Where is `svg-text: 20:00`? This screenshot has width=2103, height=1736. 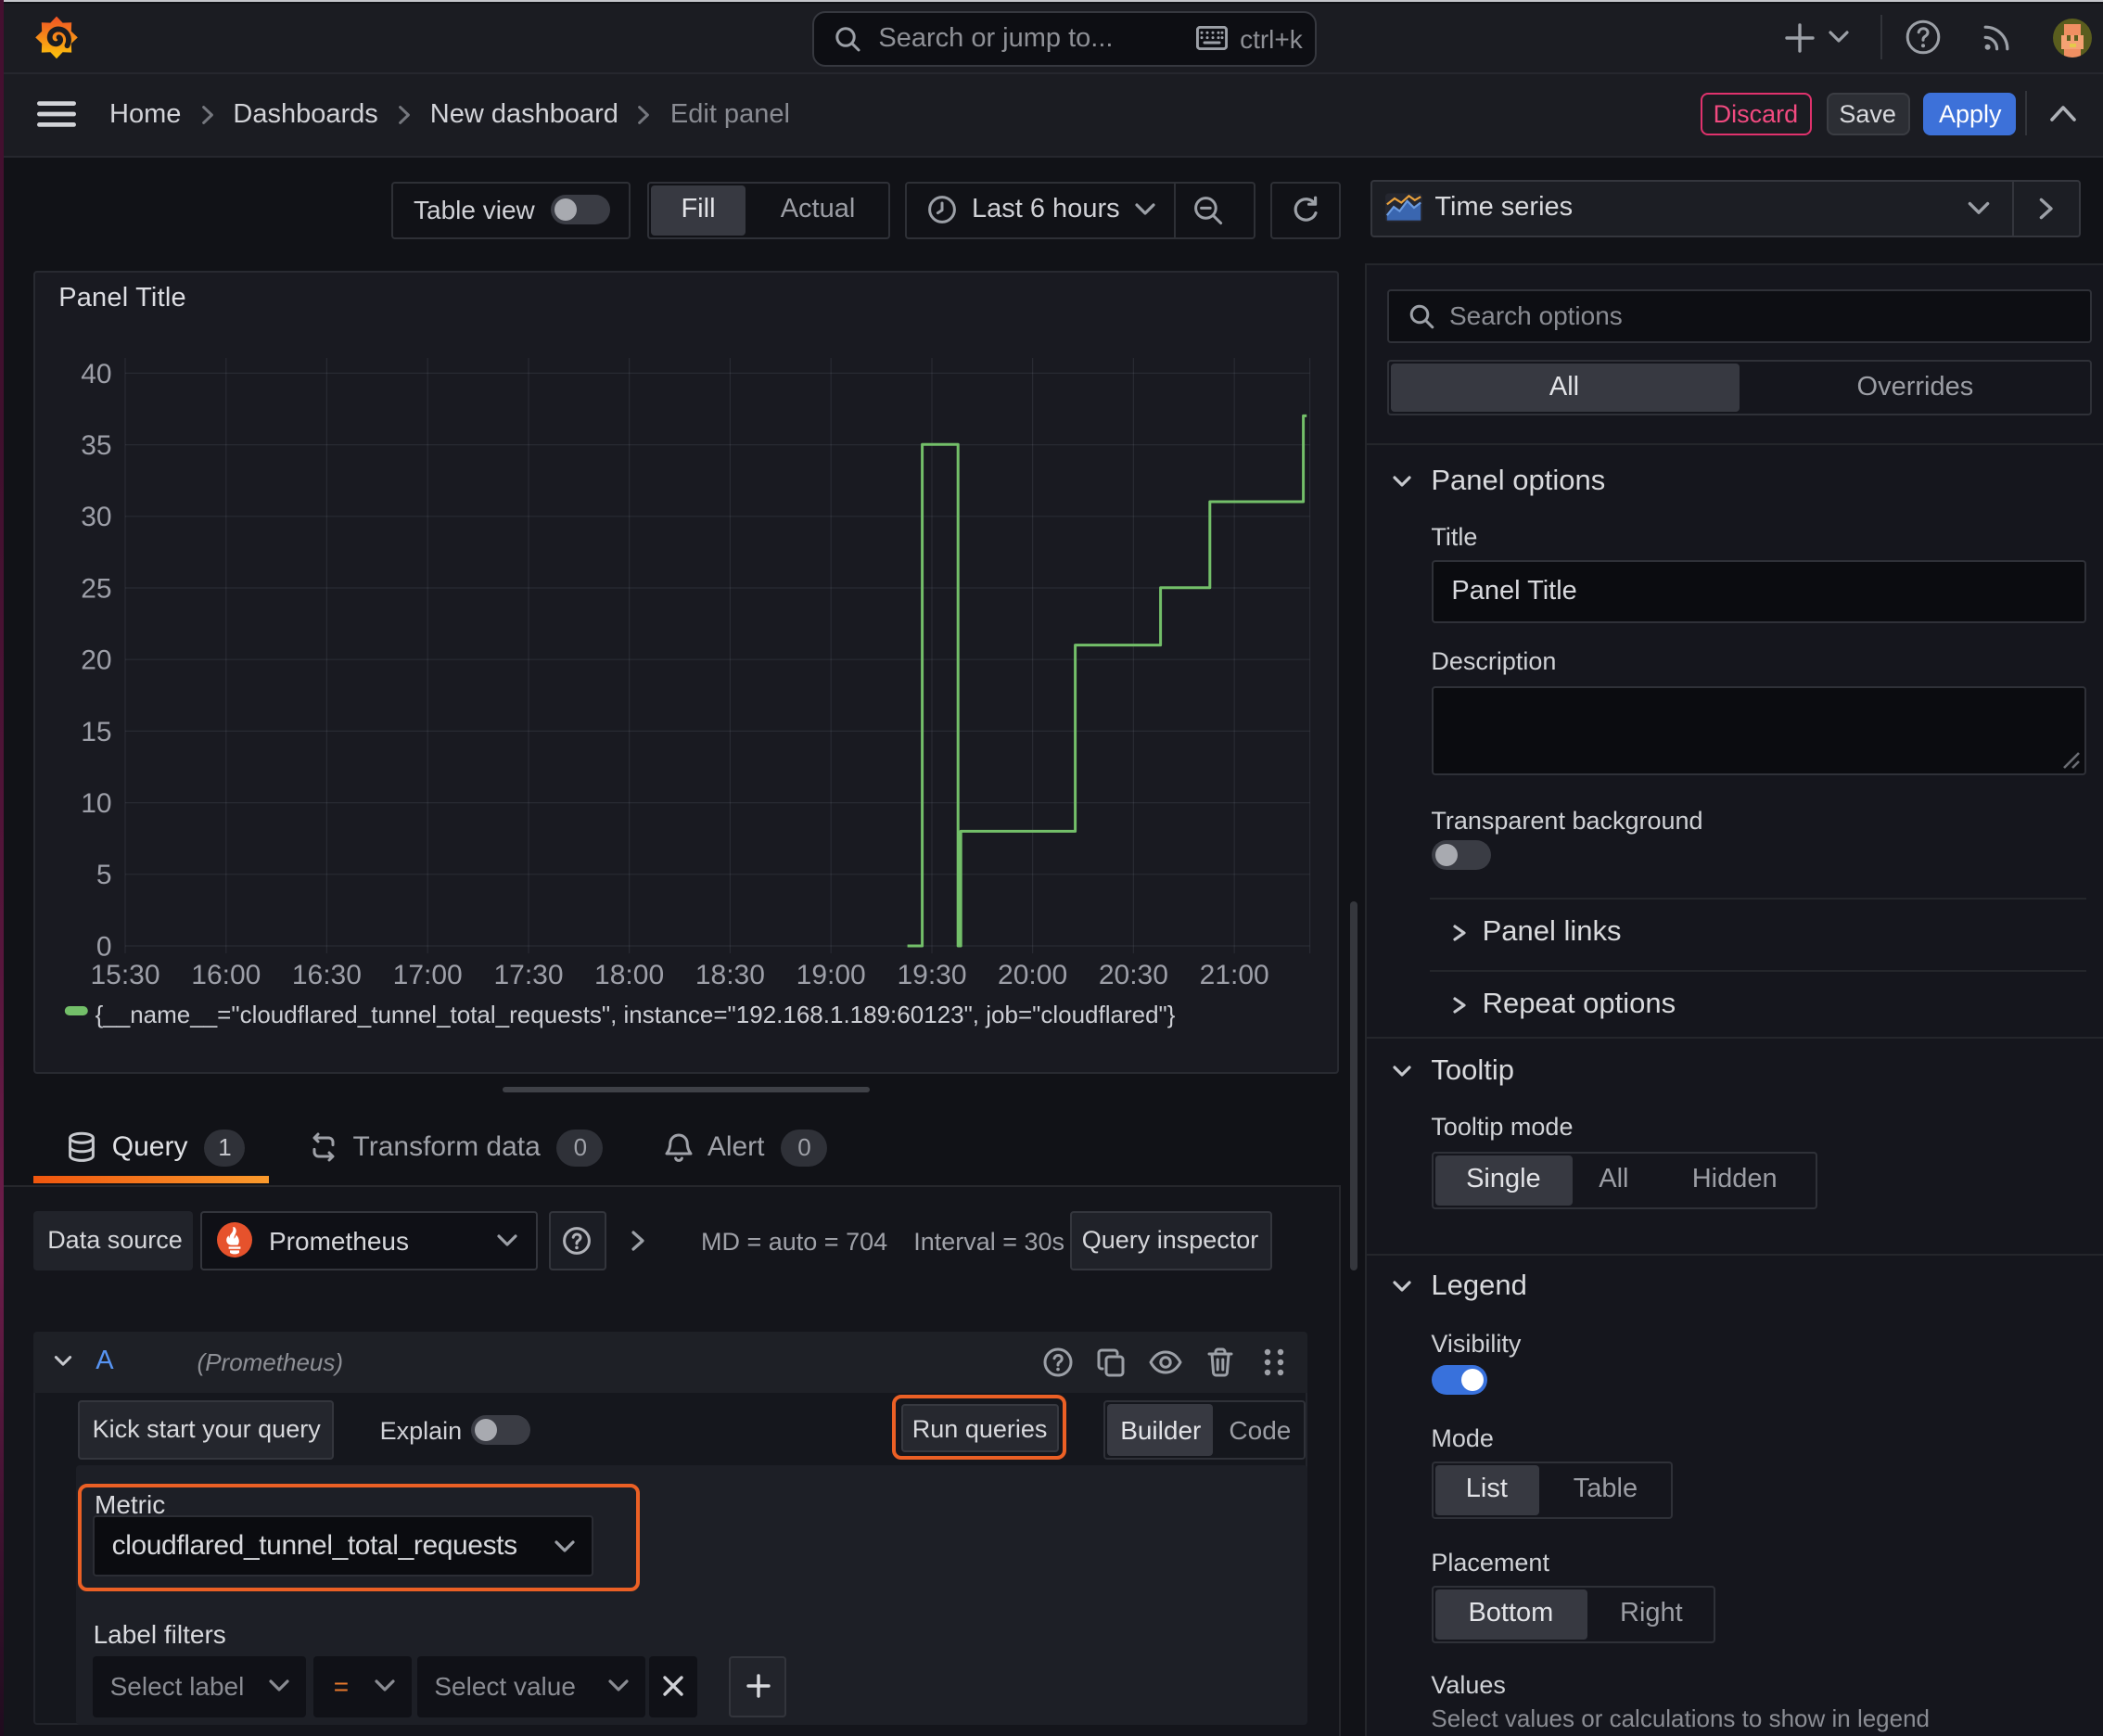 svg-text: 20:00 is located at coordinates (1031, 975).